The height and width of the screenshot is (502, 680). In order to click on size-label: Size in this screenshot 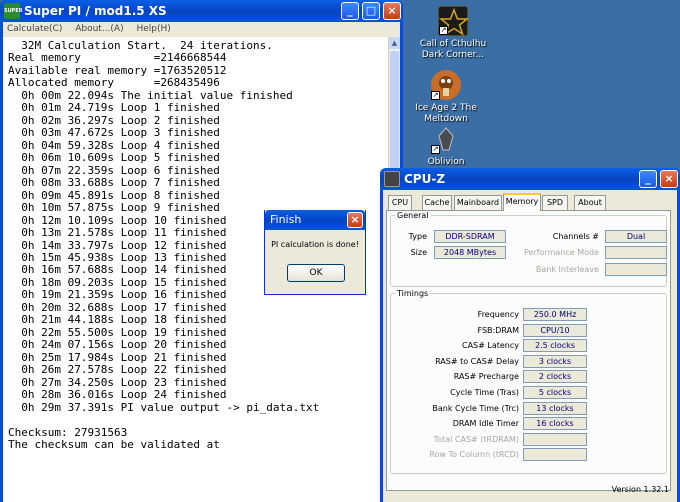, I will do `click(418, 252)`.